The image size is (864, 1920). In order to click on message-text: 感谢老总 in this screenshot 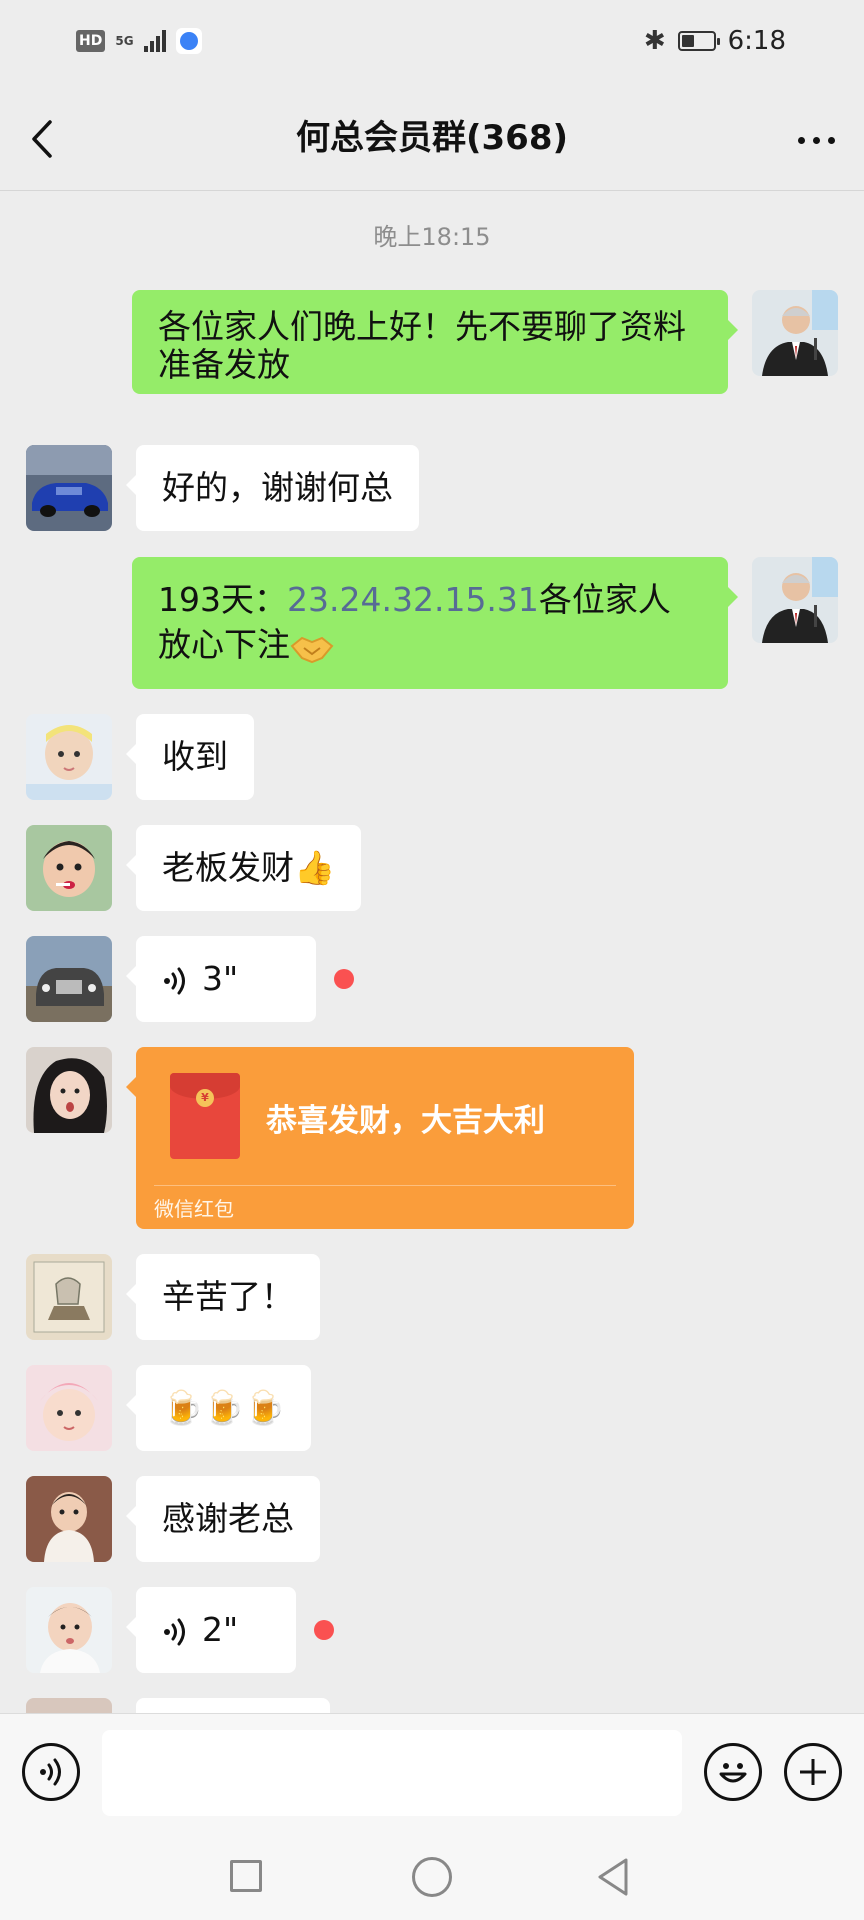, I will do `click(228, 1518)`.